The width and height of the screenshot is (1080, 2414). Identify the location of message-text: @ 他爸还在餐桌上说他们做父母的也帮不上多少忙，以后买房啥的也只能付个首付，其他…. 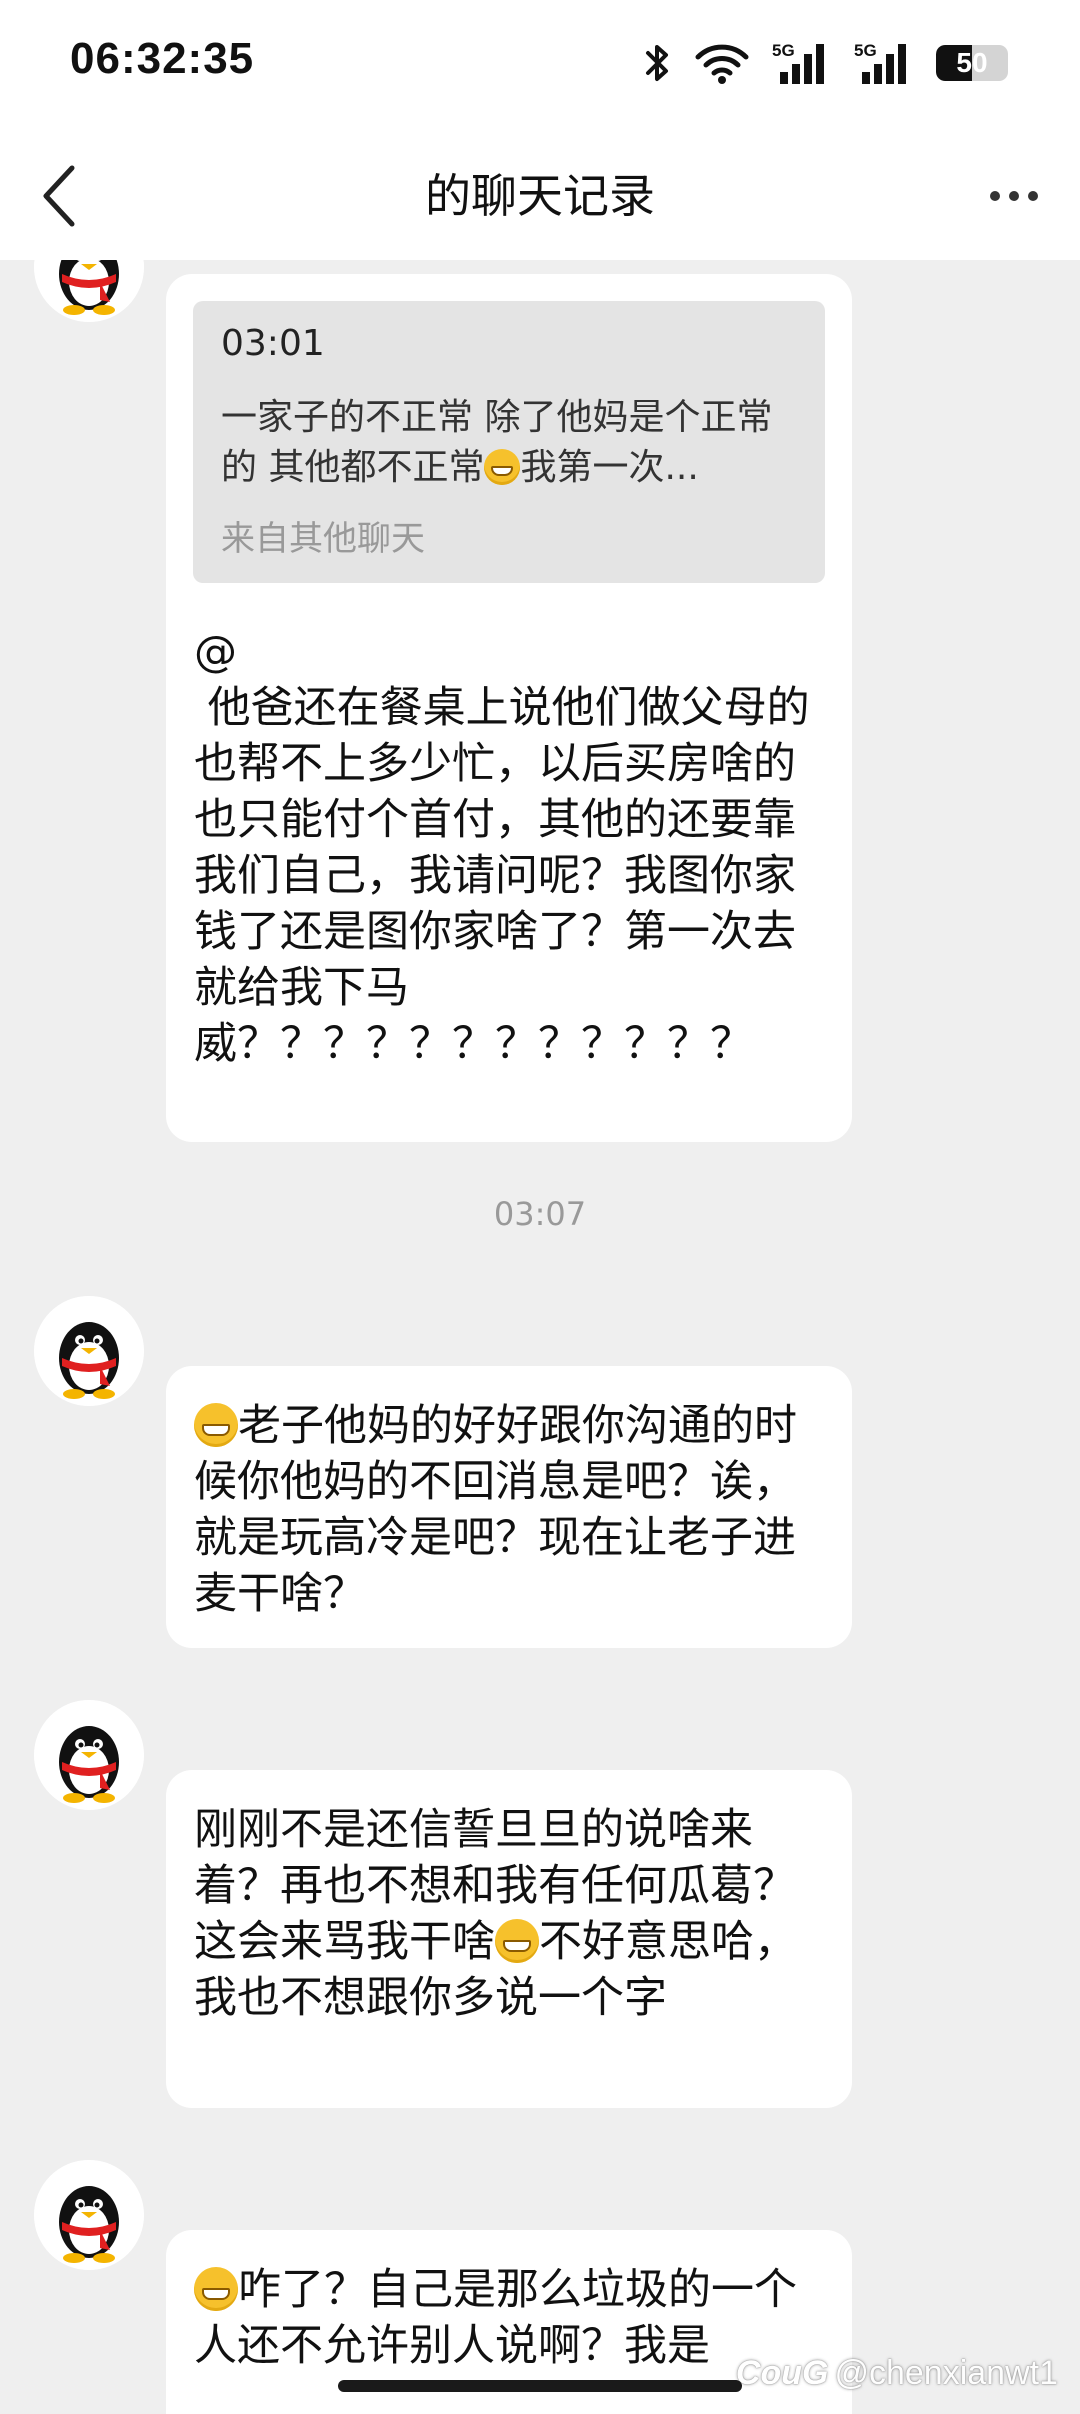
(502, 848).